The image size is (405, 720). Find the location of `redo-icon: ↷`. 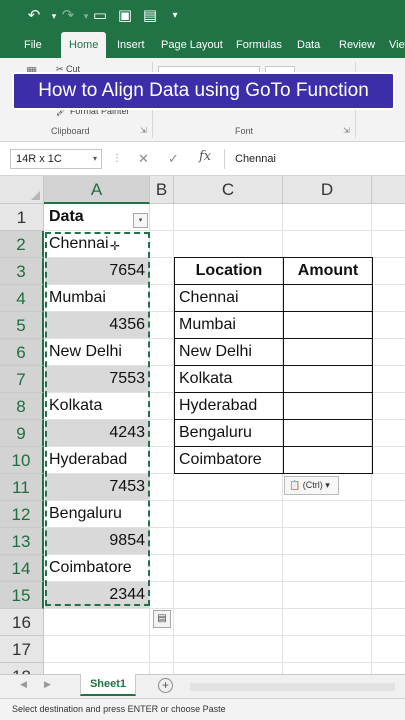

redo-icon: ↷ is located at coordinates (68, 16).